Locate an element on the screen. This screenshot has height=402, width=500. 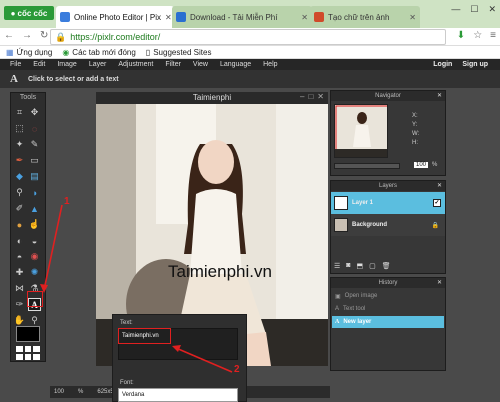
bookmark-recent-tabs: ◉ Các tab mới đóng is located at coordinates (98, 52).